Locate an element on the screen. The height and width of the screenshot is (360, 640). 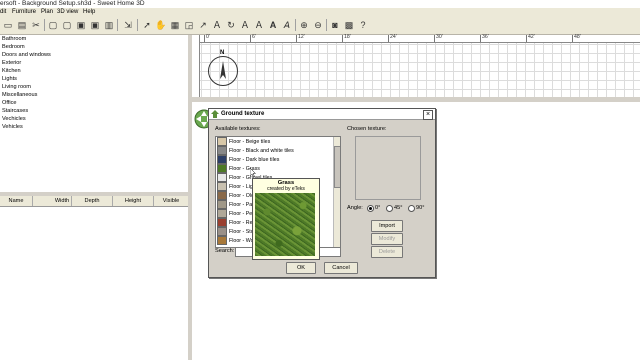
menu-edit: dit is located at coordinates (3, 12).